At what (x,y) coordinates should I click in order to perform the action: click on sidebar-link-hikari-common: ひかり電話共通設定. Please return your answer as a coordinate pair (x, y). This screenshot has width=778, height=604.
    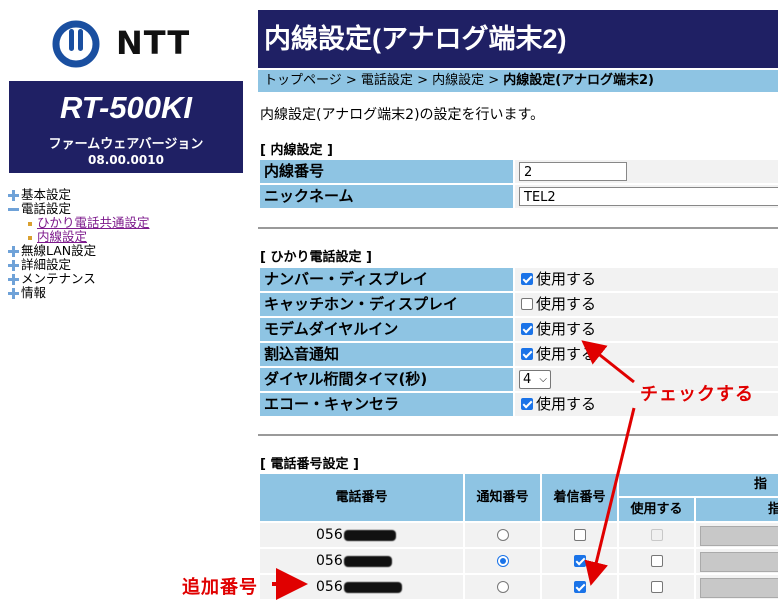
    Looking at the image, I should click on (93, 223).